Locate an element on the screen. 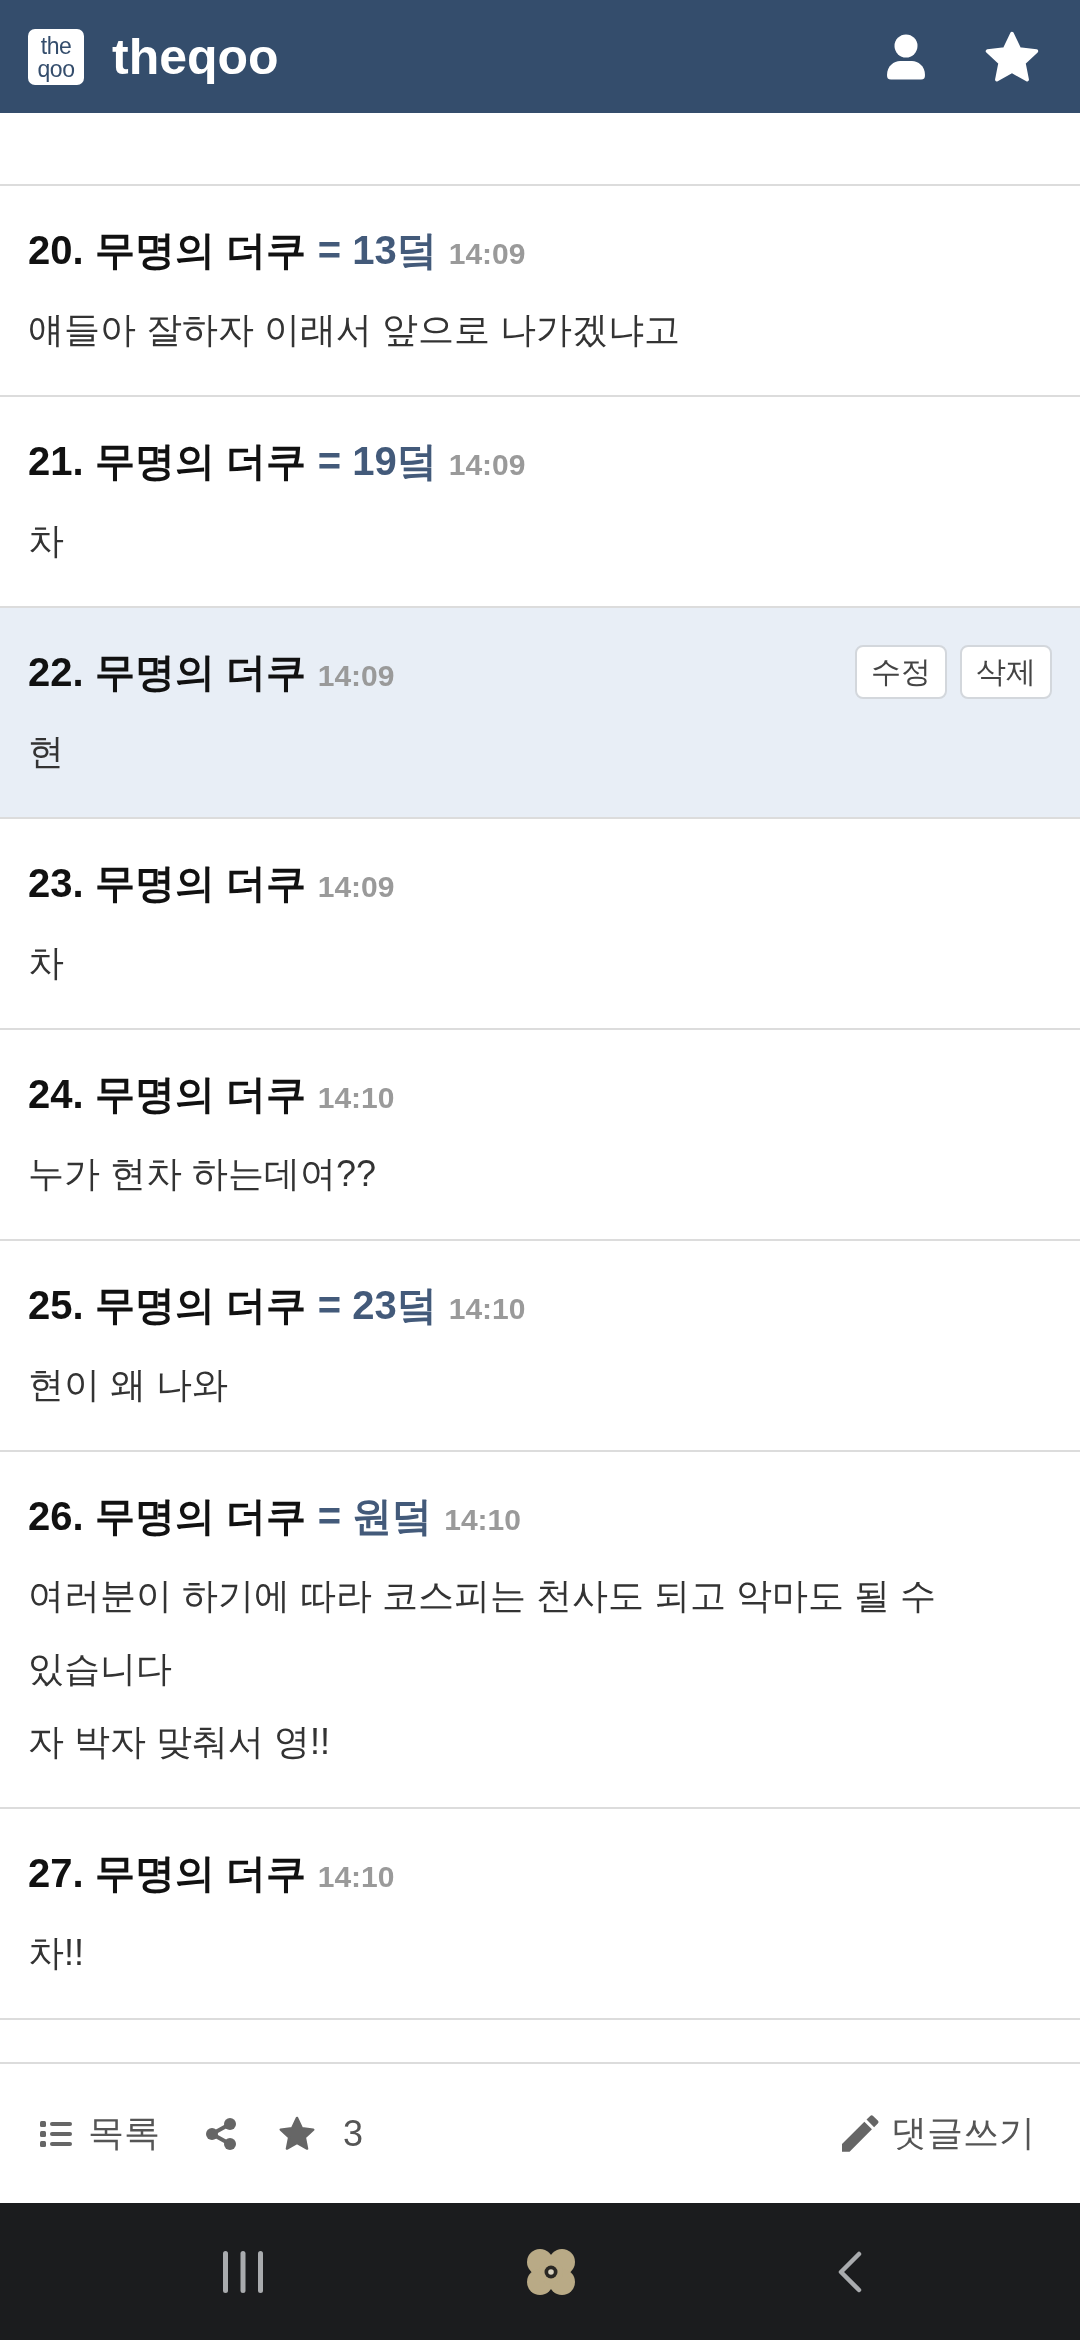  comment-text: 차!! is located at coordinates (56, 1953).